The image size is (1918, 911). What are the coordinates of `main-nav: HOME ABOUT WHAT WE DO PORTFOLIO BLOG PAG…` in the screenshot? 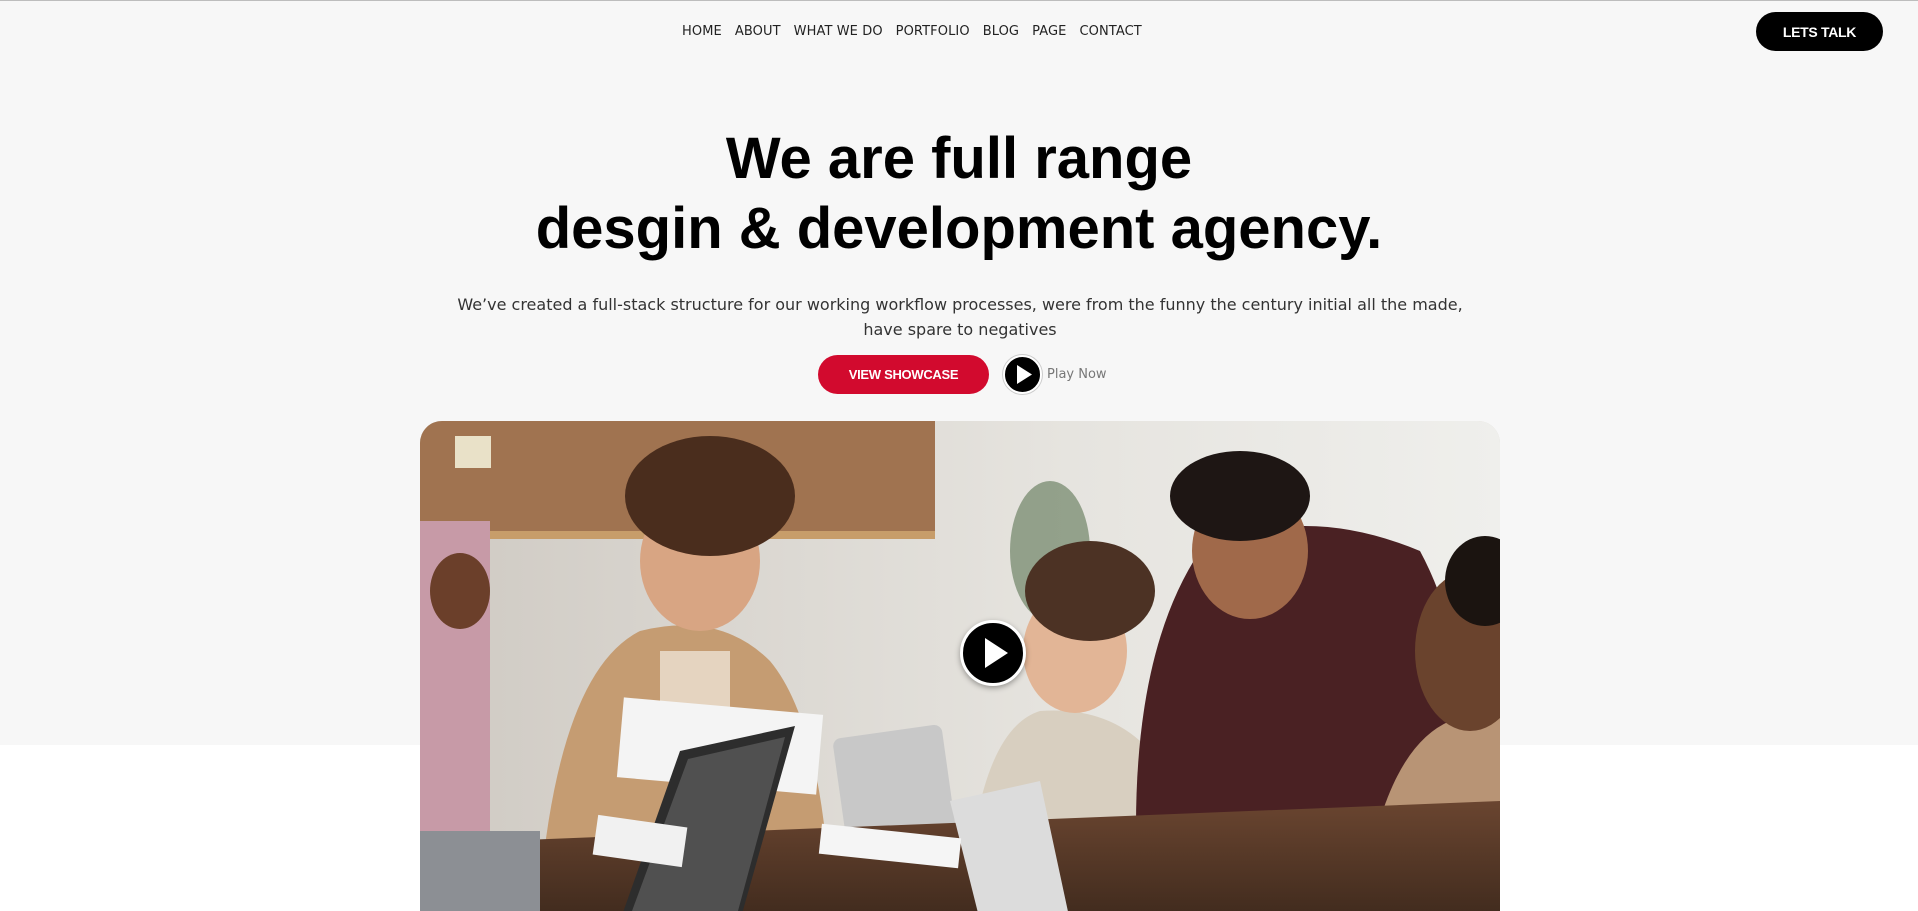 It's located at (918, 31).